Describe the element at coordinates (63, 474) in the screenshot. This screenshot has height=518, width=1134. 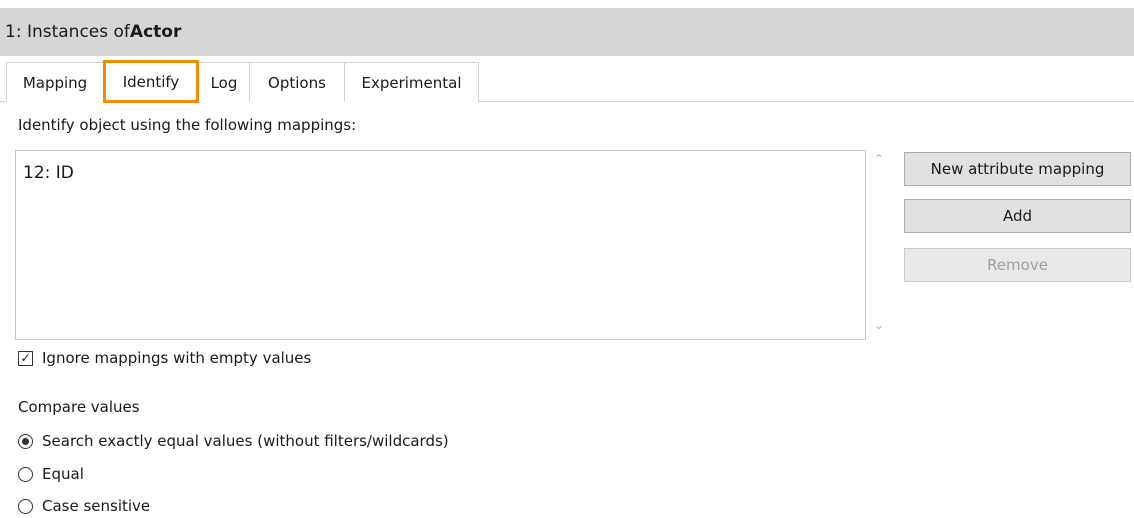
I see `radio-equal-label: Equal` at that location.